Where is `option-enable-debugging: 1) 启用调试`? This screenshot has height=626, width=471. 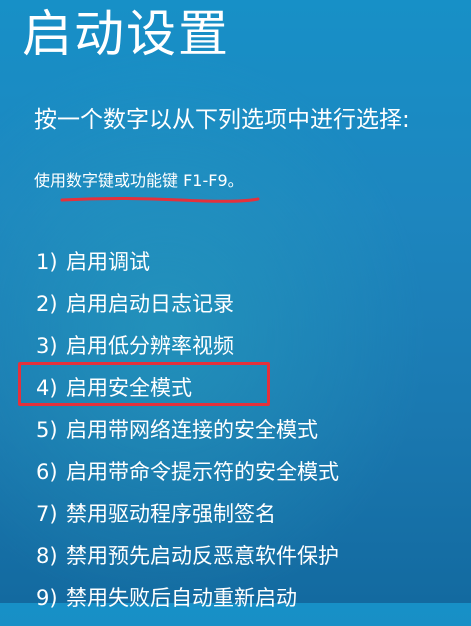
option-enable-debugging: 1) 启用调试 is located at coordinates (187, 269).